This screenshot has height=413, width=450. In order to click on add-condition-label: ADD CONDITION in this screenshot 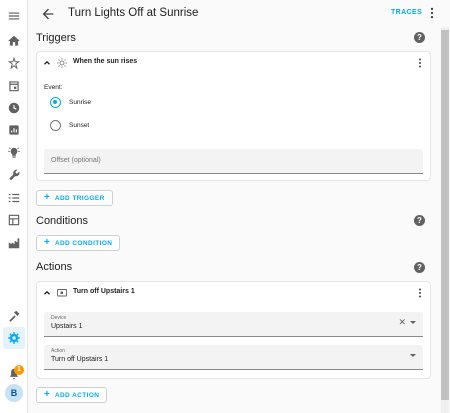, I will do `click(83, 243)`.